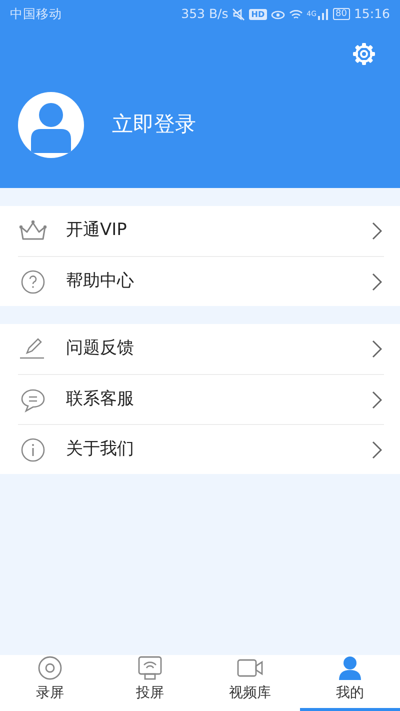 The width and height of the screenshot is (400, 711). Describe the element at coordinates (97, 230) in the screenshot. I see `menu-label: 开通VIP` at that location.